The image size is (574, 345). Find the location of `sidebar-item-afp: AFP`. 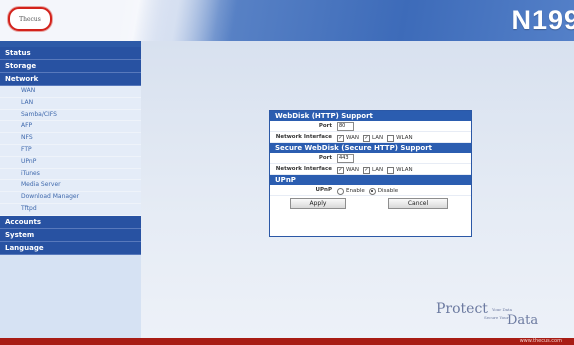

sidebar-item-afp: AFP is located at coordinates (70, 127).